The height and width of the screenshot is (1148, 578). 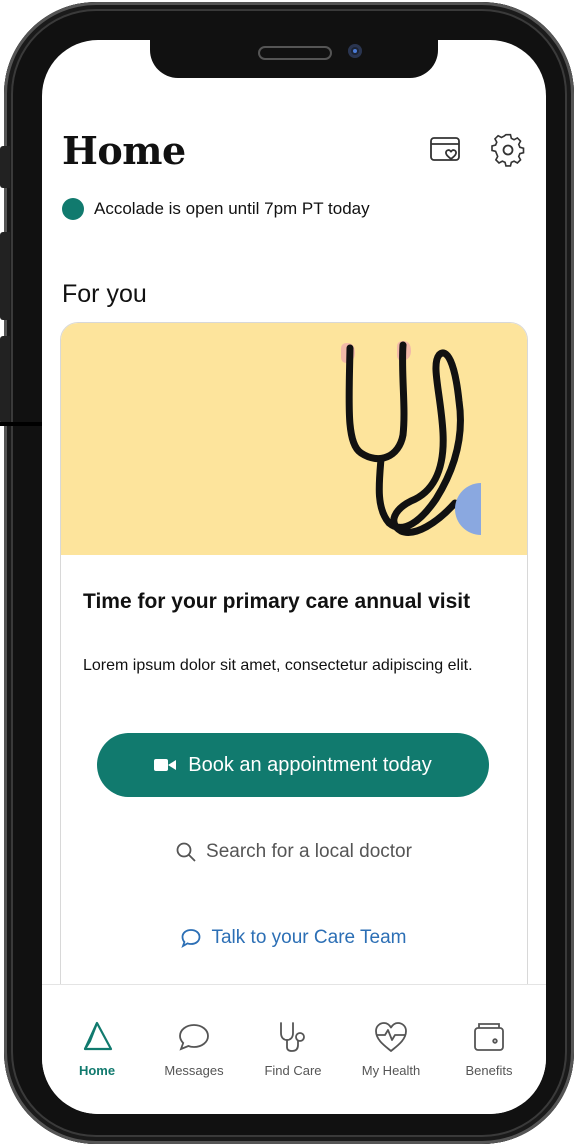 I want to click on nav-label-home: Home, so click(x=97, y=1070).